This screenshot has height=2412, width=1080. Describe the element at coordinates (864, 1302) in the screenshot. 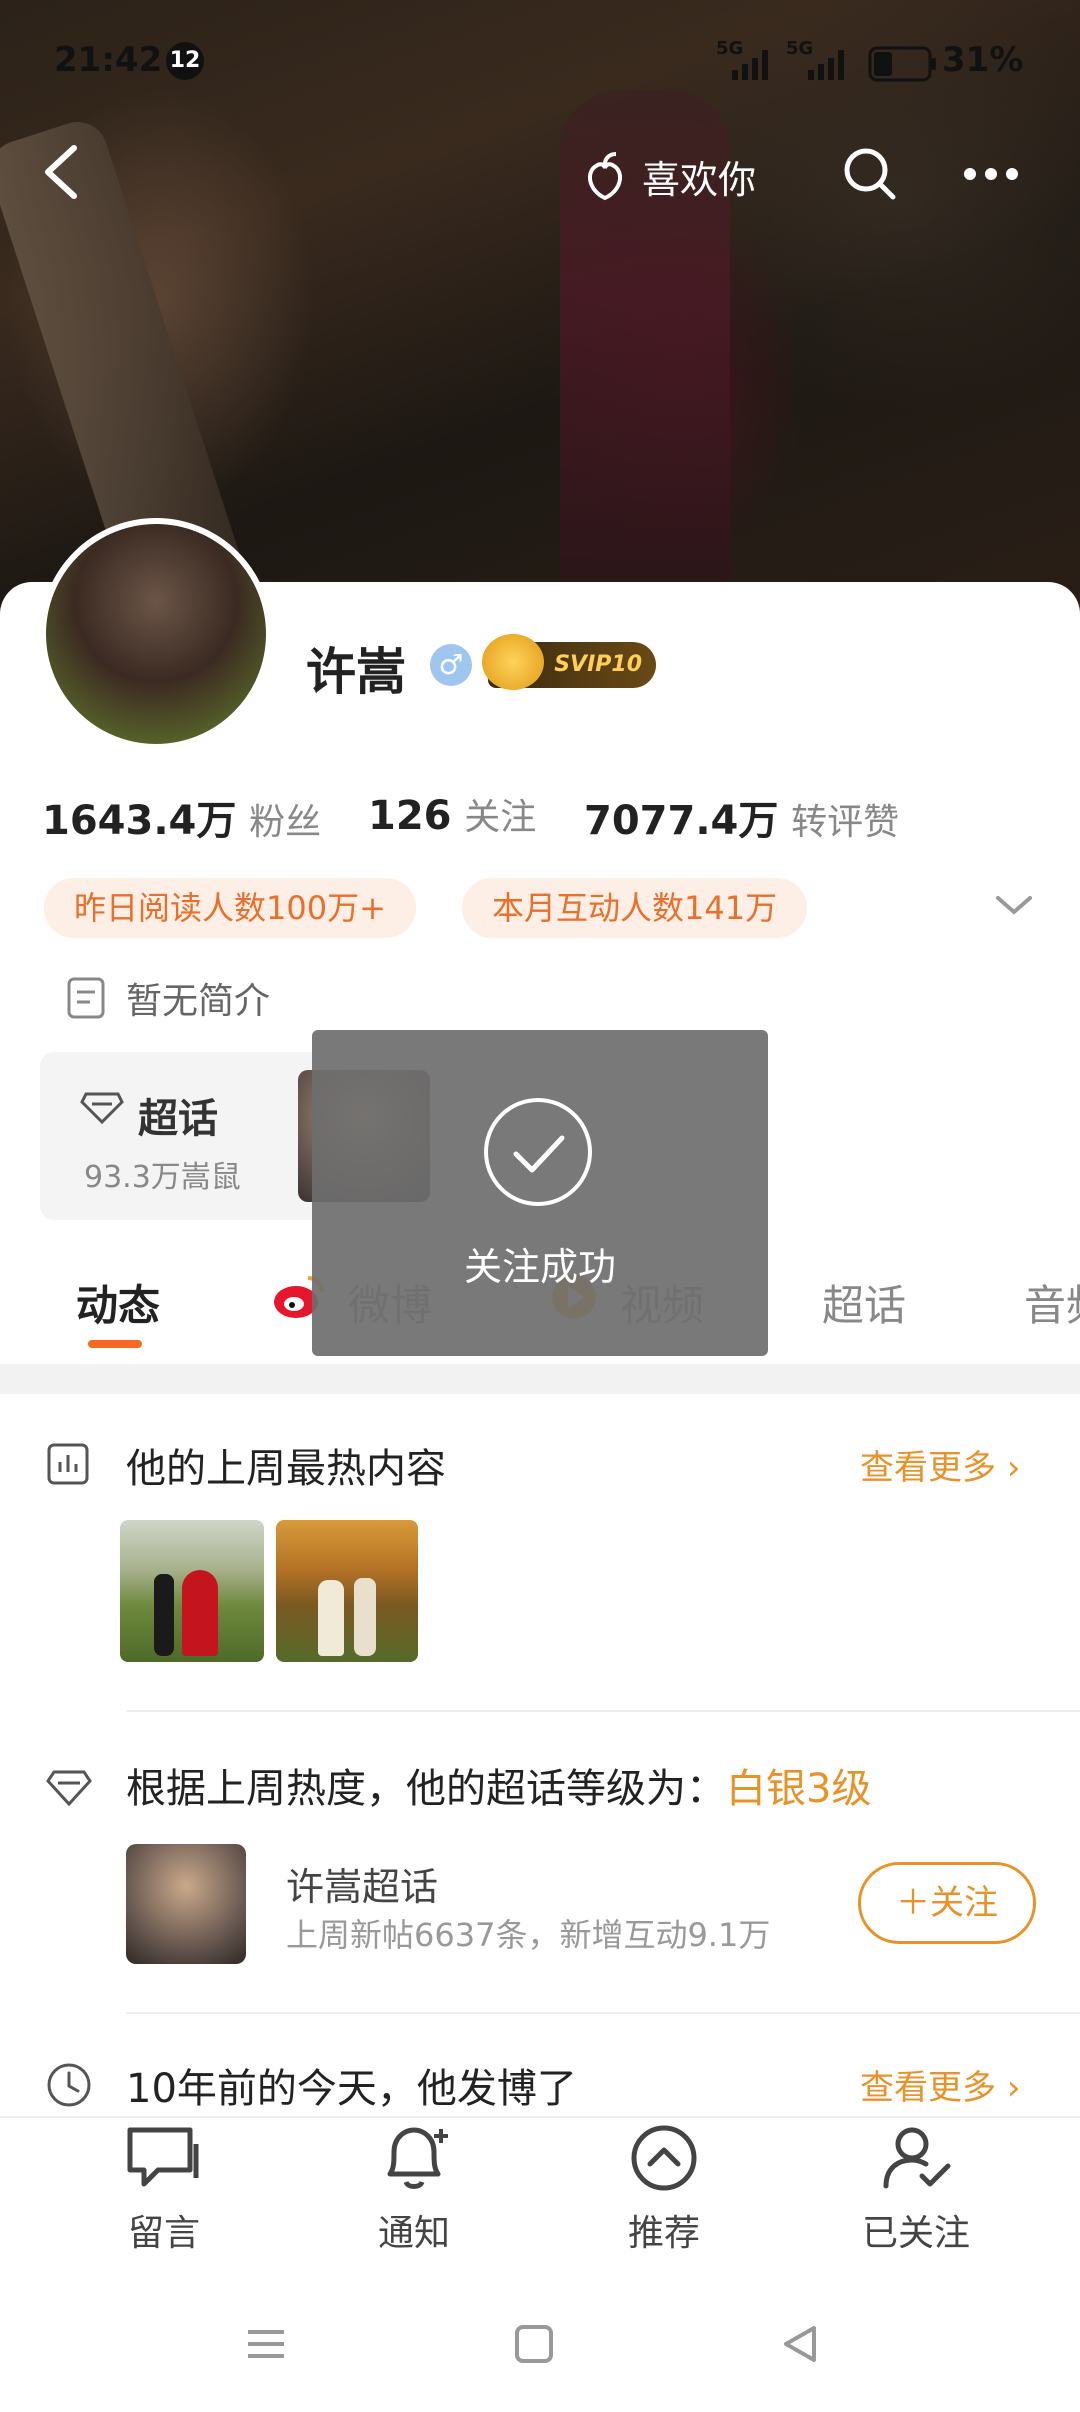

I see `tab-super-topic: 超话` at that location.